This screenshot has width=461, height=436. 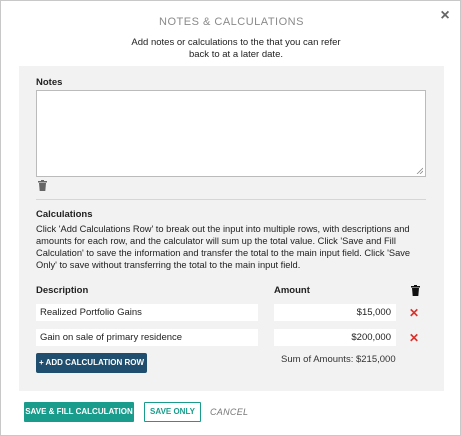 I want to click on description-column-header: Description, so click(x=62, y=290).